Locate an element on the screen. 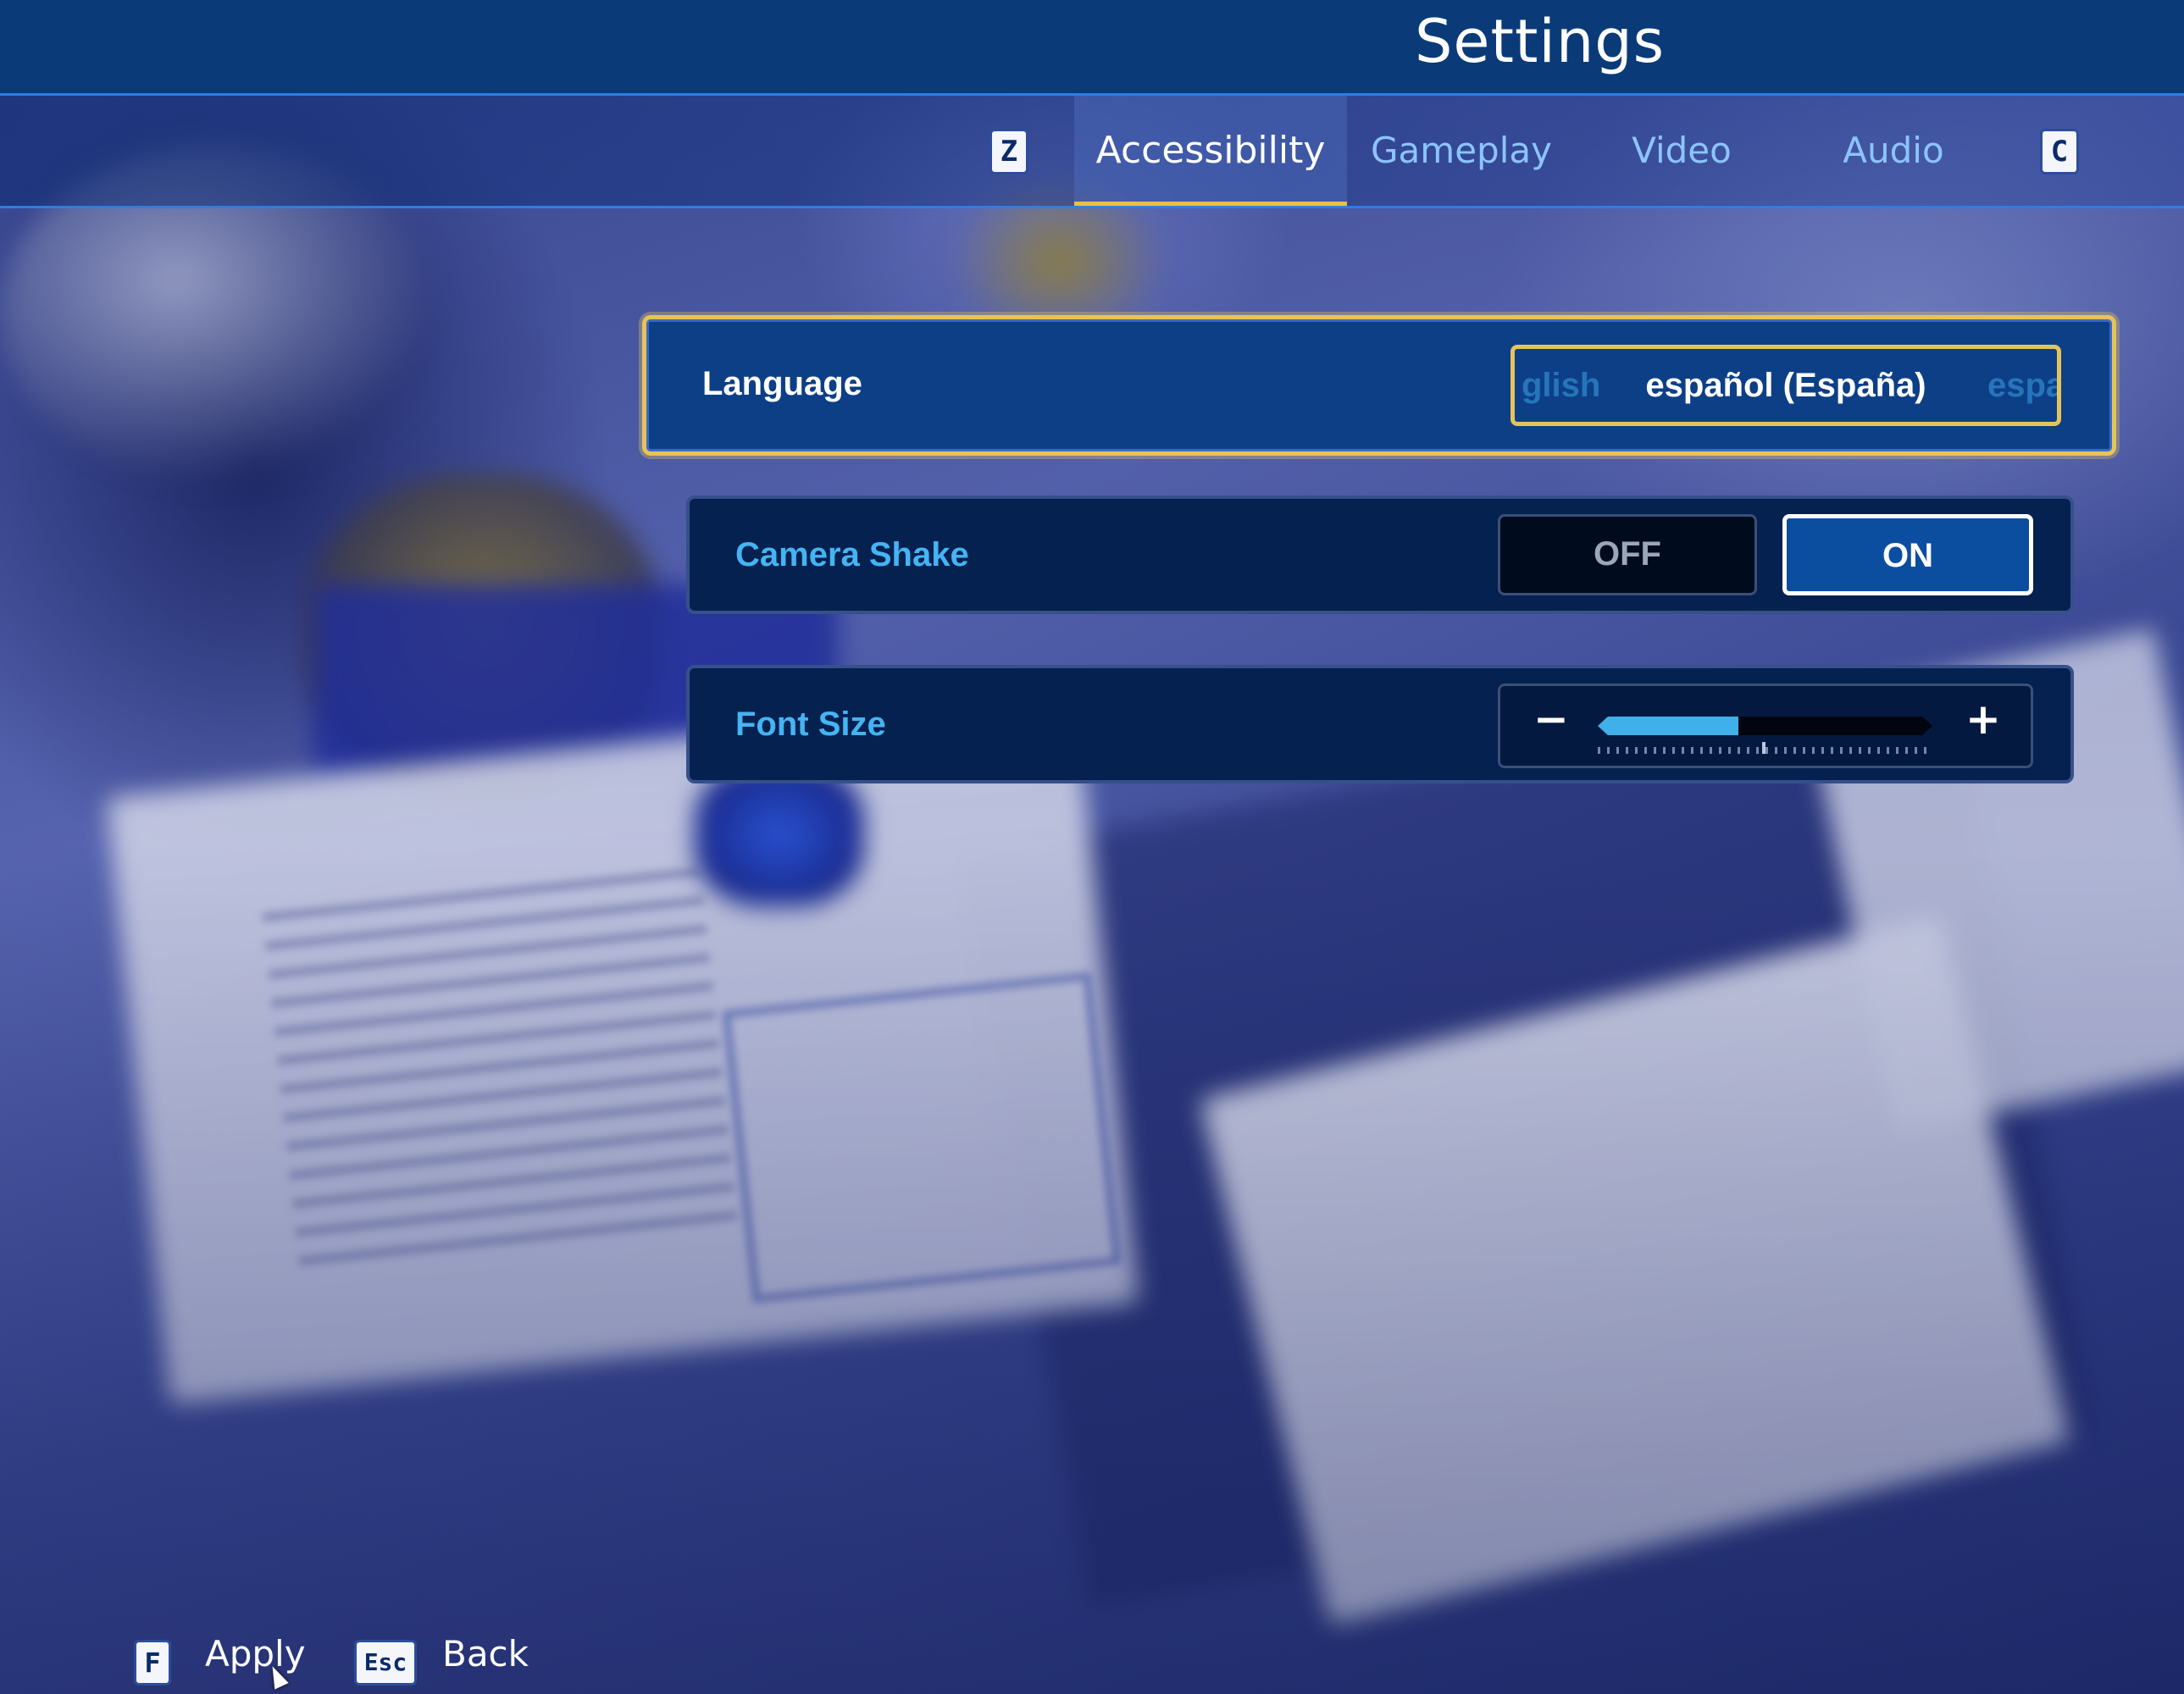 The image size is (2184, 1694). language-next-option: espa is located at coordinates (2022, 385).